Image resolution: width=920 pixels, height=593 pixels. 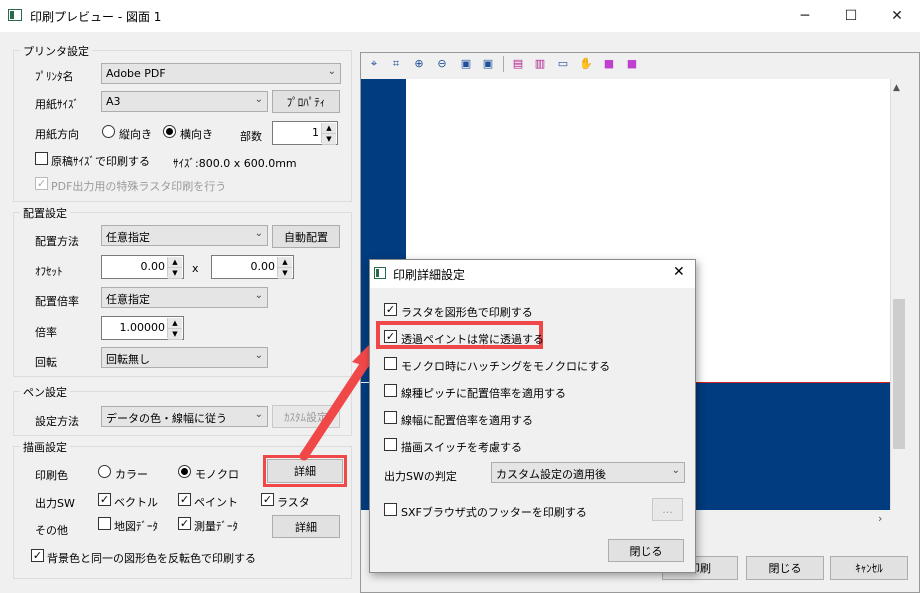 What do you see at coordinates (235, 163) in the screenshot?
I see `size-text: ｻｲｽﾞ:800.0 x 600.0mm` at bounding box center [235, 163].